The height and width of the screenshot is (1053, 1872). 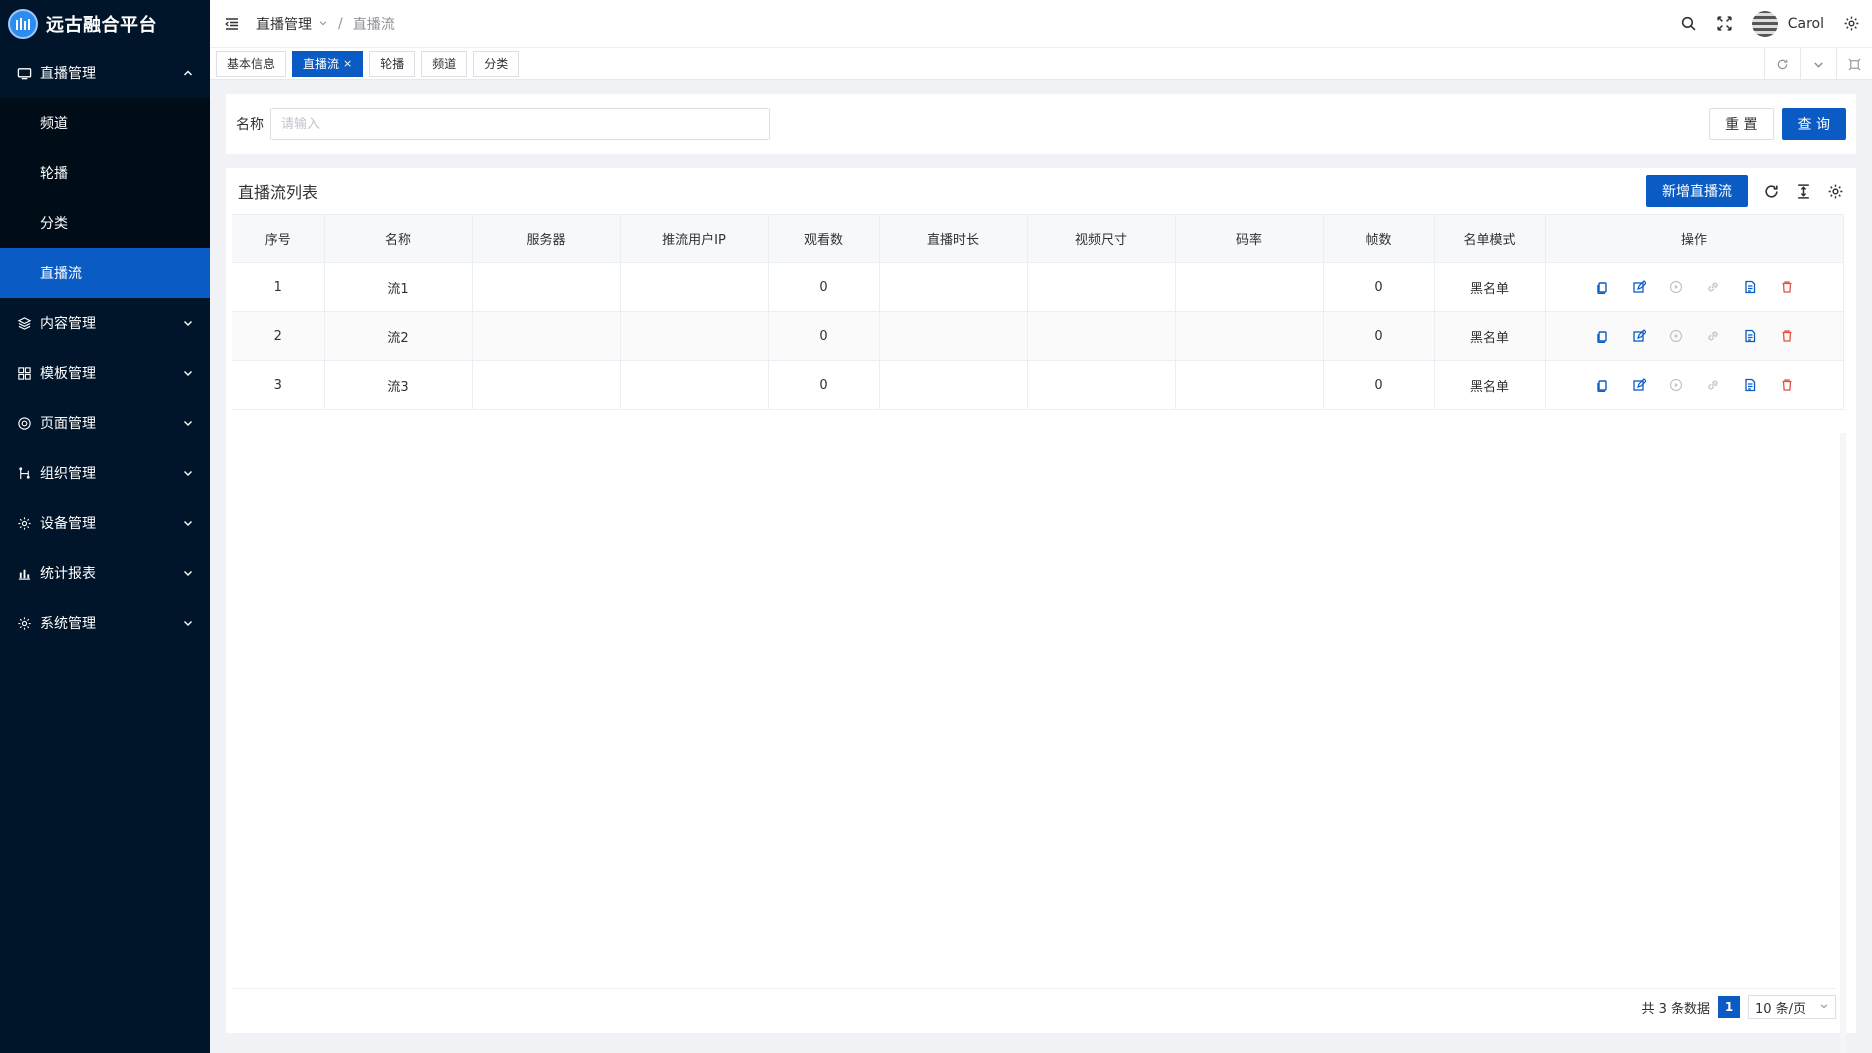 I want to click on tab-live-stream: 直播流 ×, so click(x=328, y=63).